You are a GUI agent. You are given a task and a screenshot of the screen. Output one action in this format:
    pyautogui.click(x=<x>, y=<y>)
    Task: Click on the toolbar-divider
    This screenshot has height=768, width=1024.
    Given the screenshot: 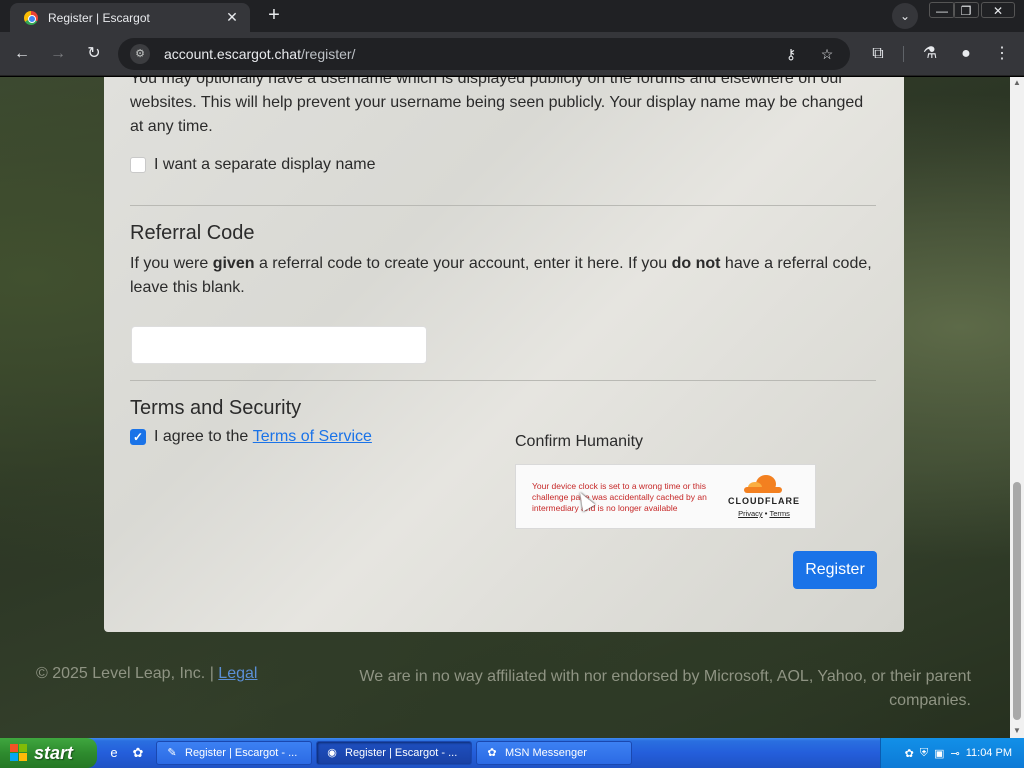 What is the action you would take?
    pyautogui.click(x=903, y=54)
    